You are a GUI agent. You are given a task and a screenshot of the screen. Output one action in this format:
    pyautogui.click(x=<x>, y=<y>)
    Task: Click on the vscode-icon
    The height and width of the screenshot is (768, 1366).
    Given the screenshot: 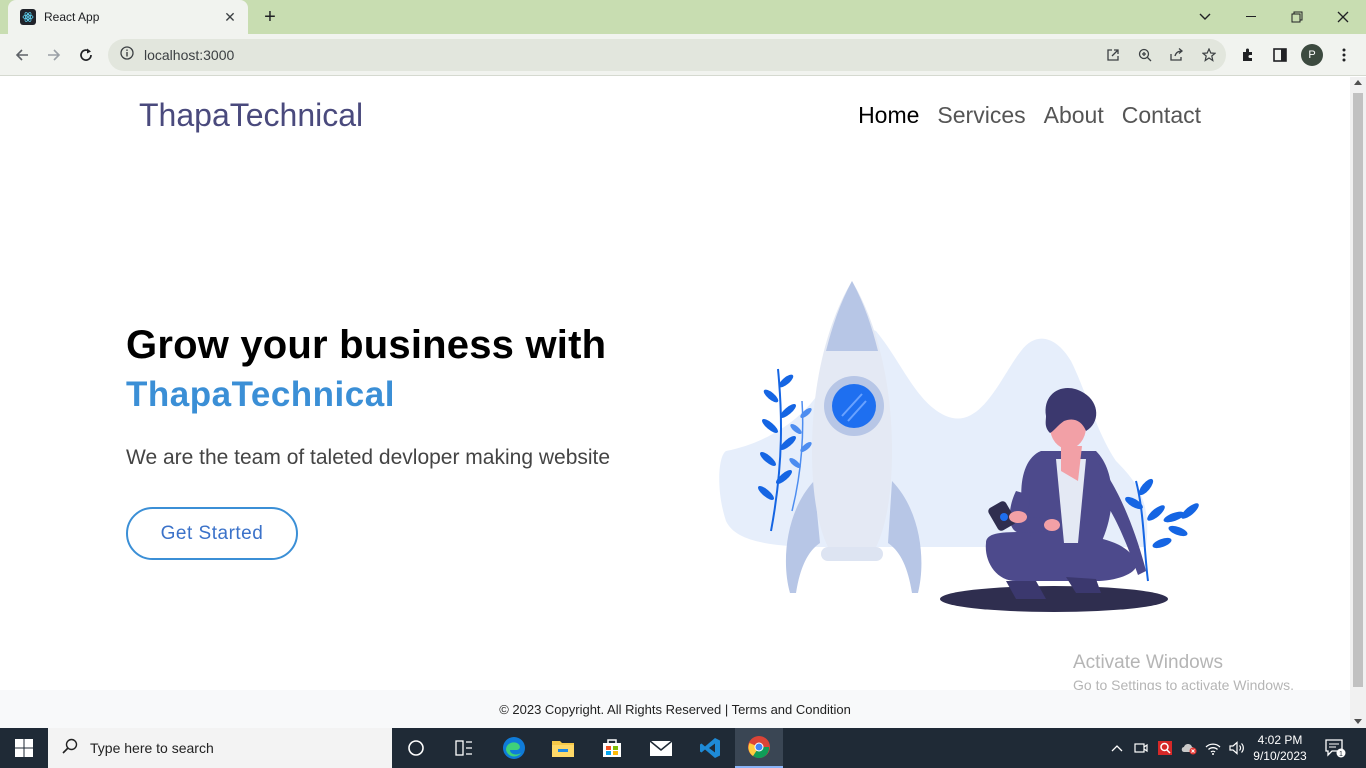 What is the action you would take?
    pyautogui.click(x=710, y=748)
    